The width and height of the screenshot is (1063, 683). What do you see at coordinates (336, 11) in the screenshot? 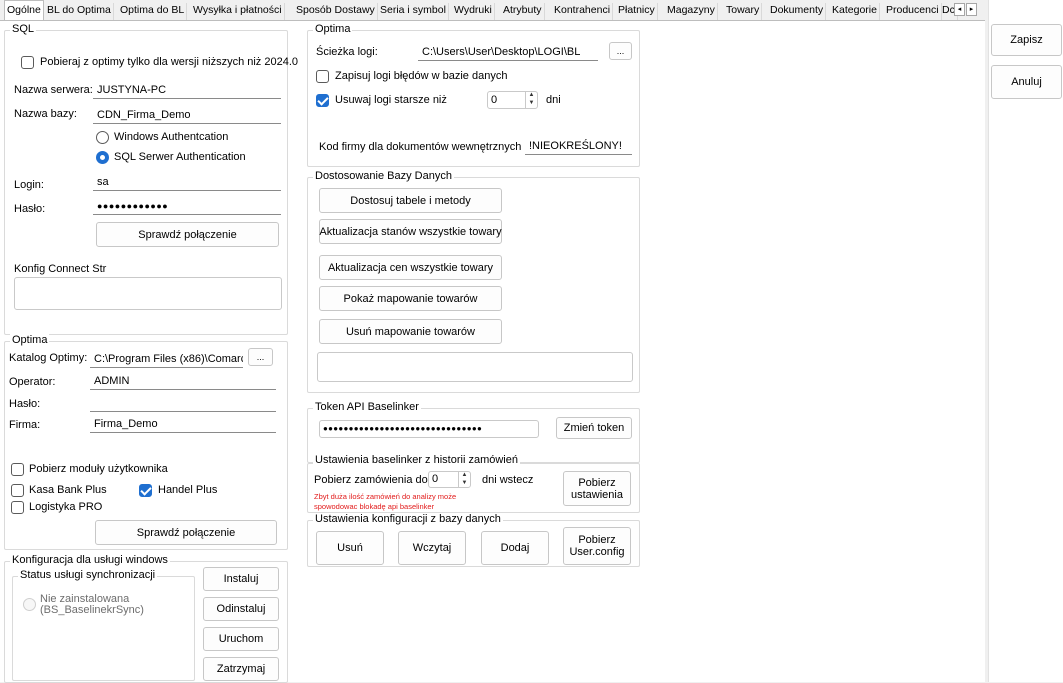
I see `tab-sposob-dostawy: Sposób Dostawy` at bounding box center [336, 11].